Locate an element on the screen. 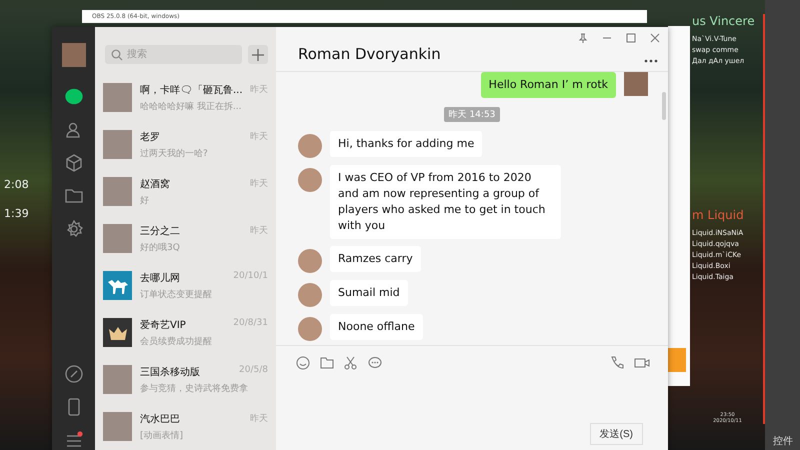 This screenshot has height=450, width=800. chat-name: 爱奇艺VIP is located at coordinates (163, 325).